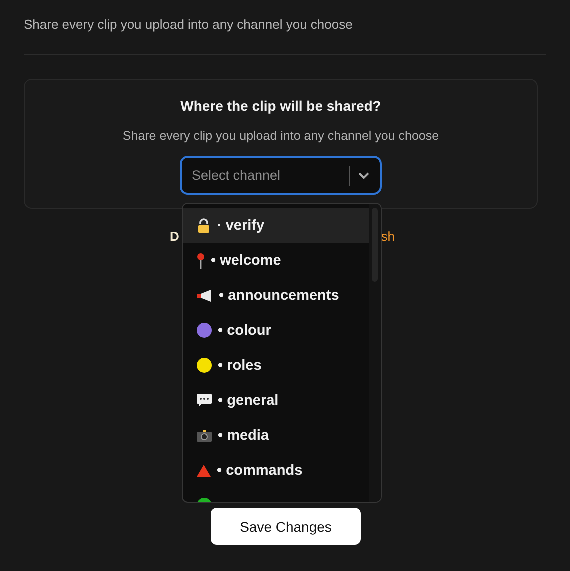  What do you see at coordinates (189, 25) in the screenshot?
I see `description-text: Share every clip you upload into any channel you choose` at bounding box center [189, 25].